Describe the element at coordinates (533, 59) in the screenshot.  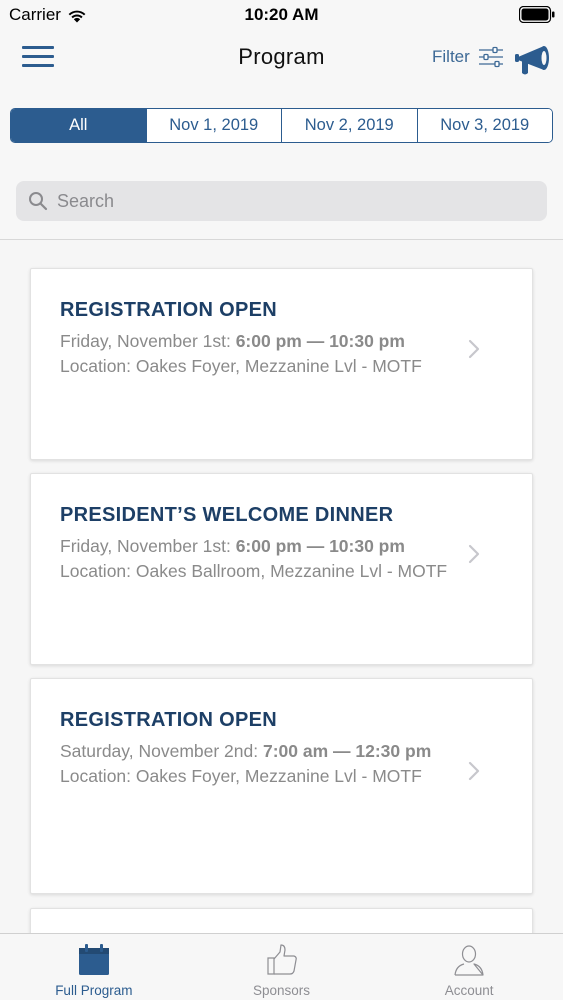
I see `megaphone-icon` at that location.